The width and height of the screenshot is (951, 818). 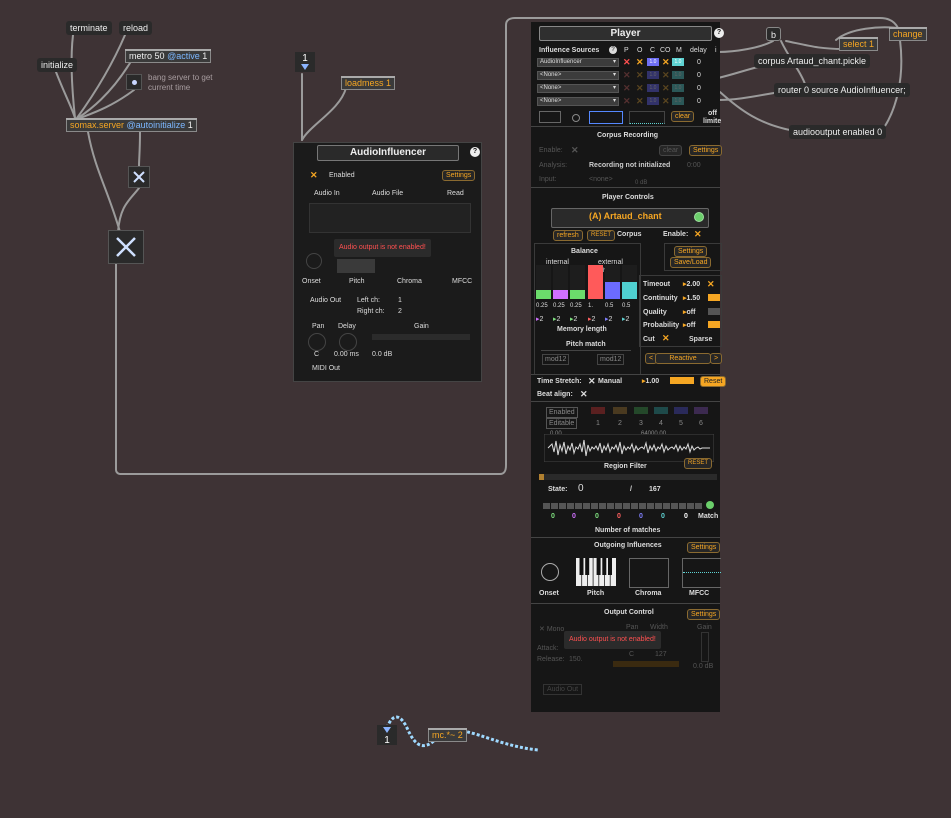 What do you see at coordinates (447, 735) in the screenshot?
I see `mc-multiply-object: mc.*~ 2` at bounding box center [447, 735].